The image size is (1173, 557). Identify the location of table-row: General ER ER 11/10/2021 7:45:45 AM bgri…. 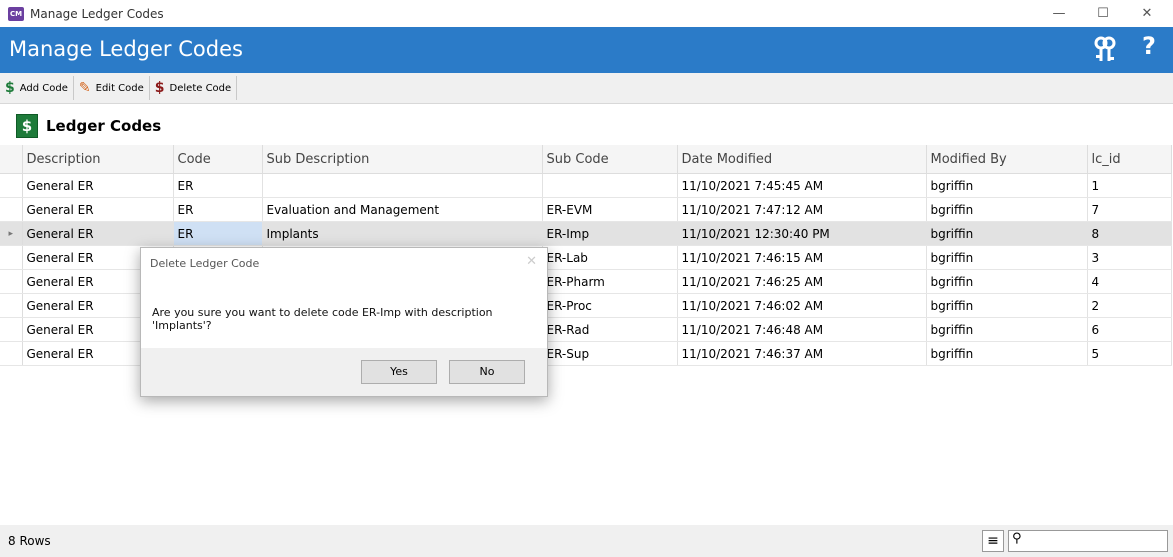
(586, 185).